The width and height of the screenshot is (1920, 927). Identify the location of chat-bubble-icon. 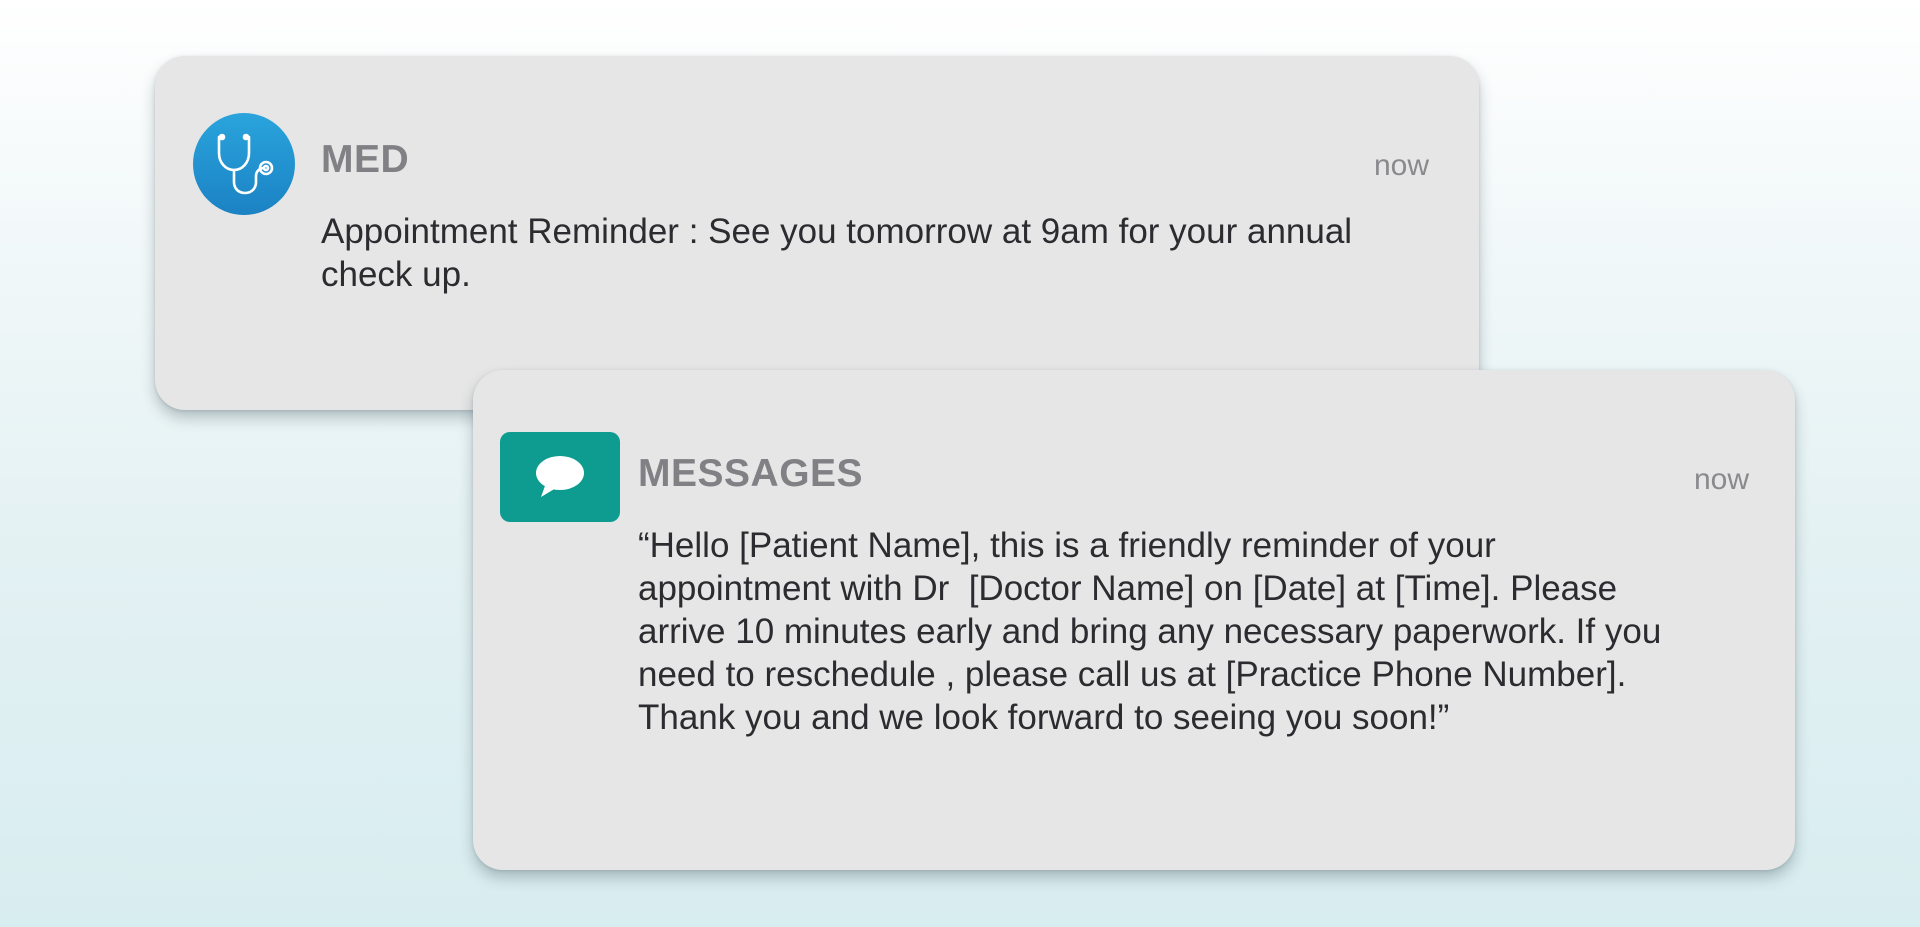
(560, 477).